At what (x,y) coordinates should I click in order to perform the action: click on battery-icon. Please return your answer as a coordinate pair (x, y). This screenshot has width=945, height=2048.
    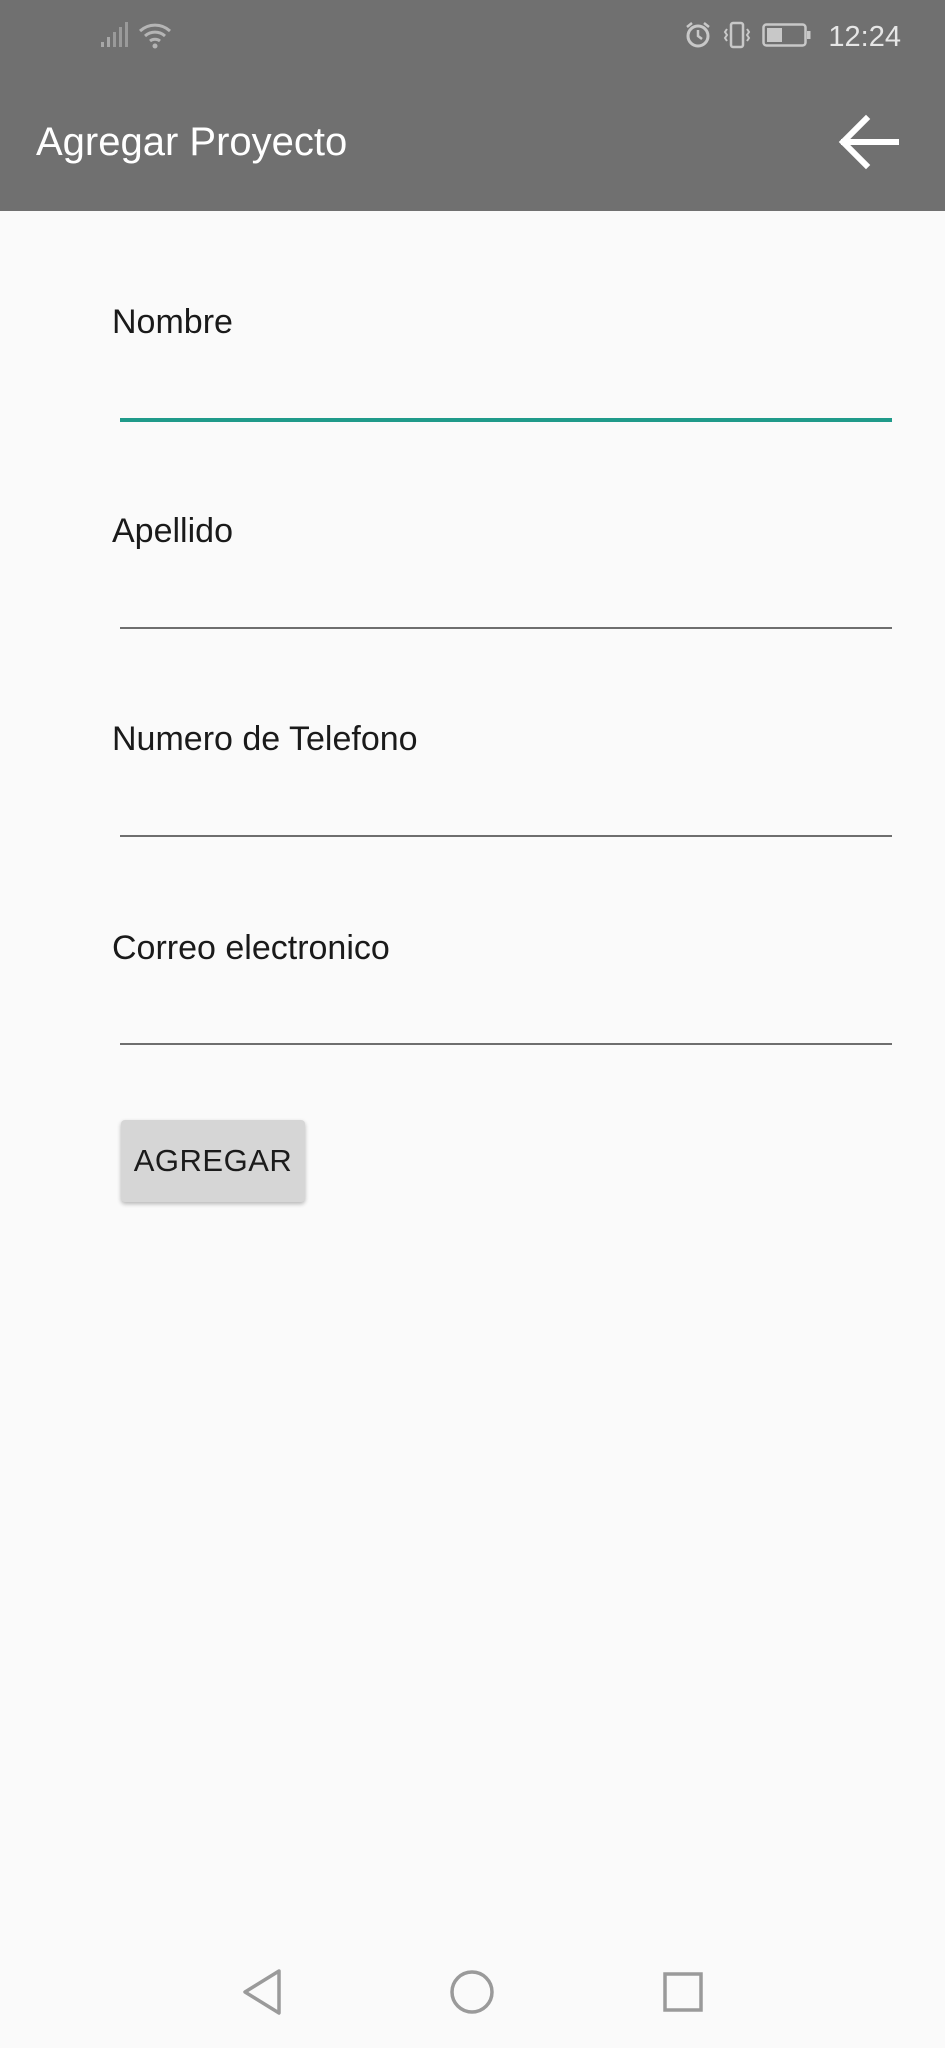
    Looking at the image, I should click on (787, 37).